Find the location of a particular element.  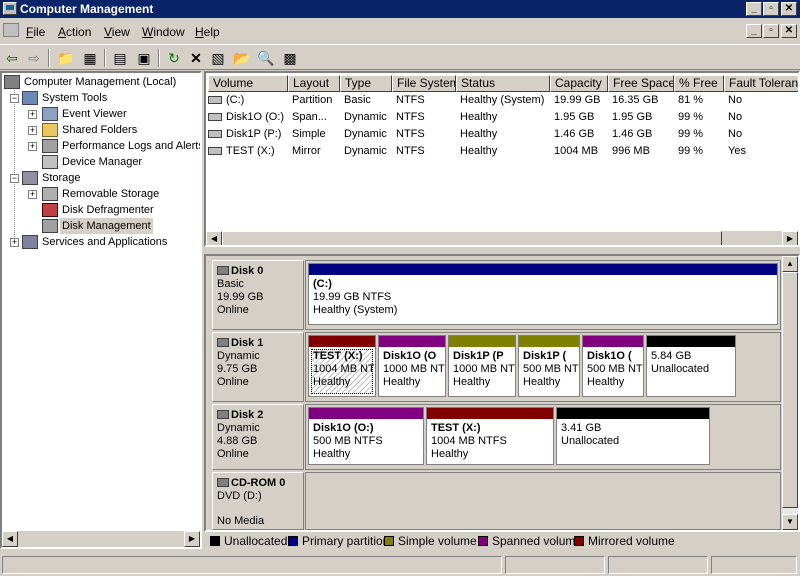

disk-properties-icon: ▧ is located at coordinates (218, 58).